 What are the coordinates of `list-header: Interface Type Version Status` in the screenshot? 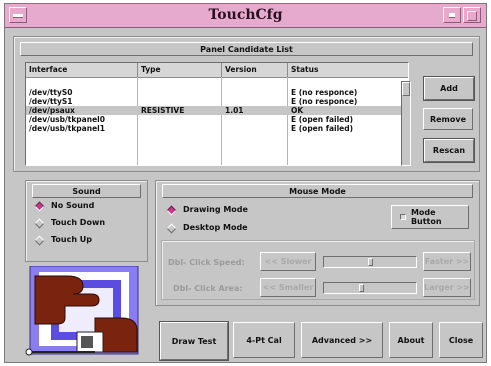 It's located at (217, 70).